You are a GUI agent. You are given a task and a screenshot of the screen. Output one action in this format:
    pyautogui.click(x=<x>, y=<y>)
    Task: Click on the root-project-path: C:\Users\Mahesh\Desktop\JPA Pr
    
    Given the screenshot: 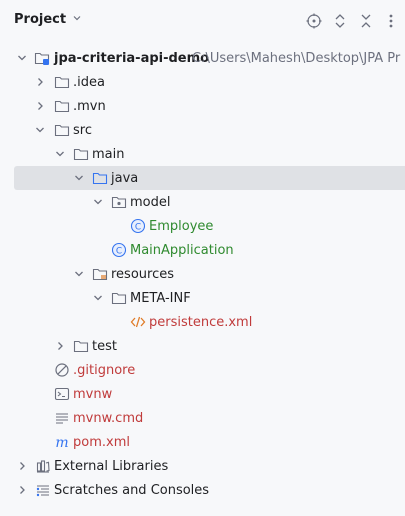 What is the action you would take?
    pyautogui.click(x=296, y=58)
    